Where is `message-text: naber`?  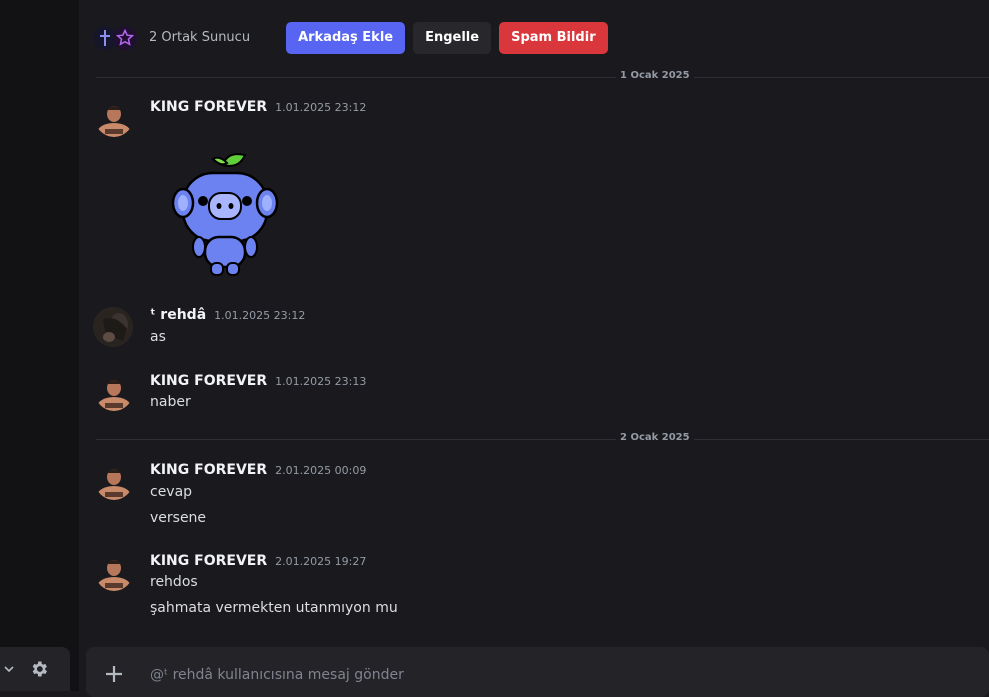 message-text: naber is located at coordinates (170, 402).